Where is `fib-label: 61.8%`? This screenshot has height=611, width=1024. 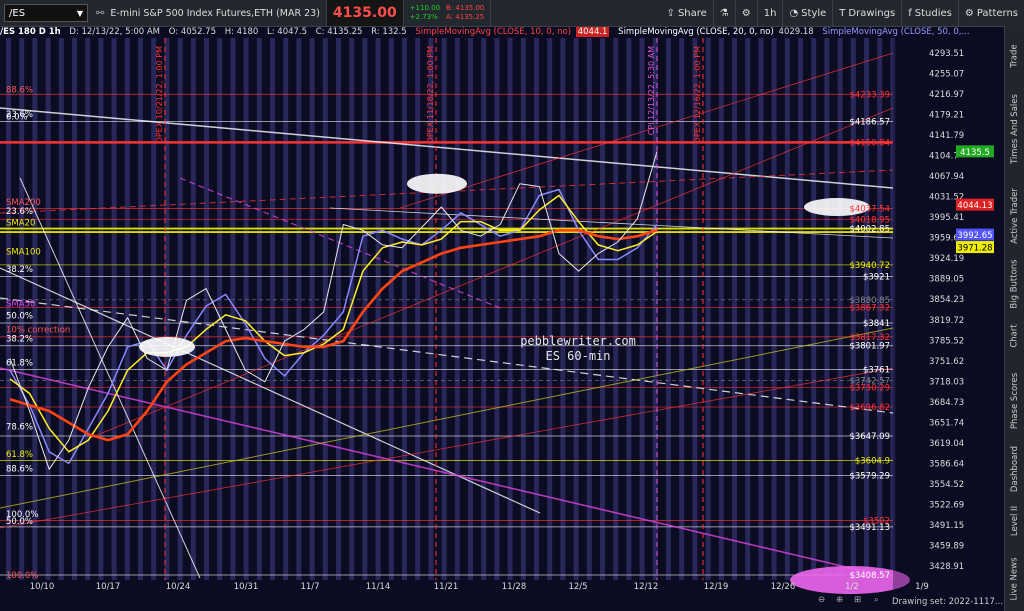 fib-label: 61.8% is located at coordinates (19, 363).